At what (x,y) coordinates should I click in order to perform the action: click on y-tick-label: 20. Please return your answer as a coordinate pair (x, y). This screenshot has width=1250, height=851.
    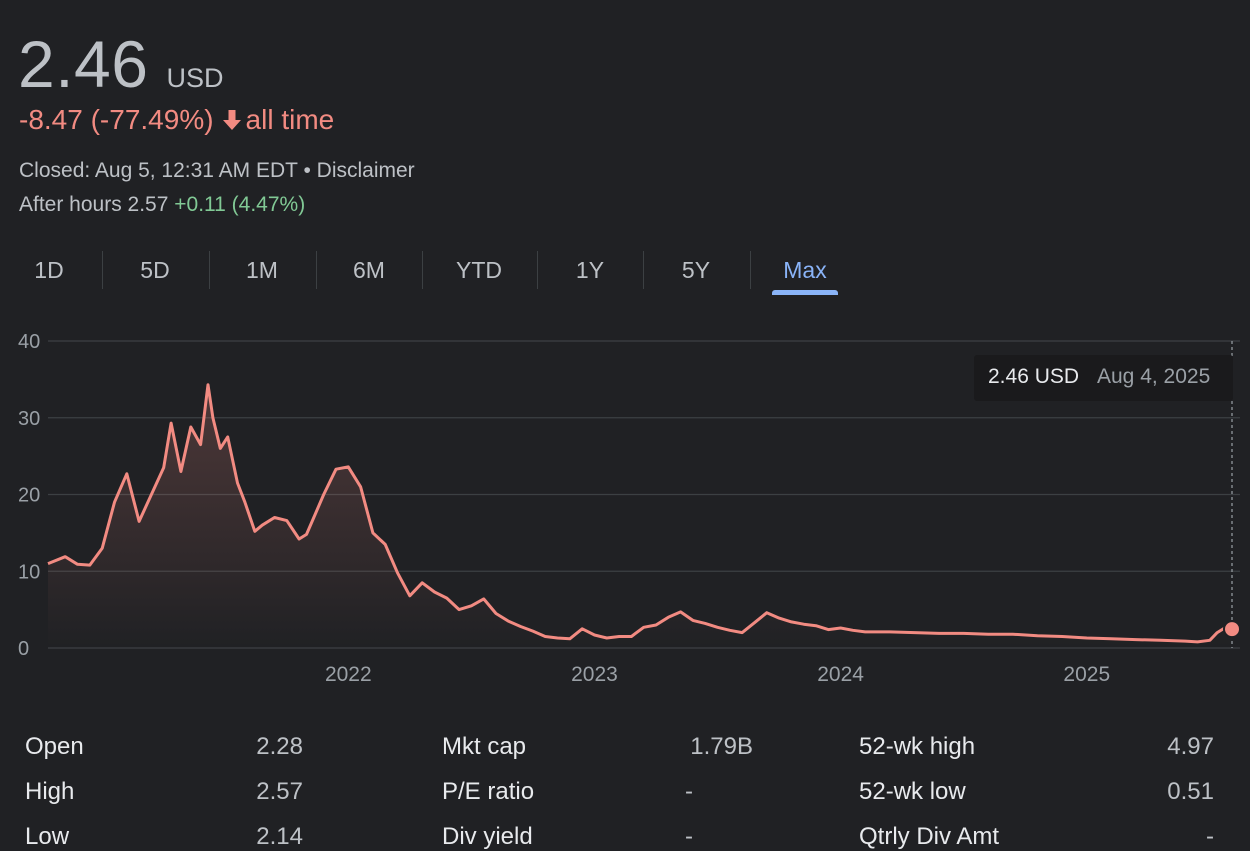
    Looking at the image, I should click on (29, 496).